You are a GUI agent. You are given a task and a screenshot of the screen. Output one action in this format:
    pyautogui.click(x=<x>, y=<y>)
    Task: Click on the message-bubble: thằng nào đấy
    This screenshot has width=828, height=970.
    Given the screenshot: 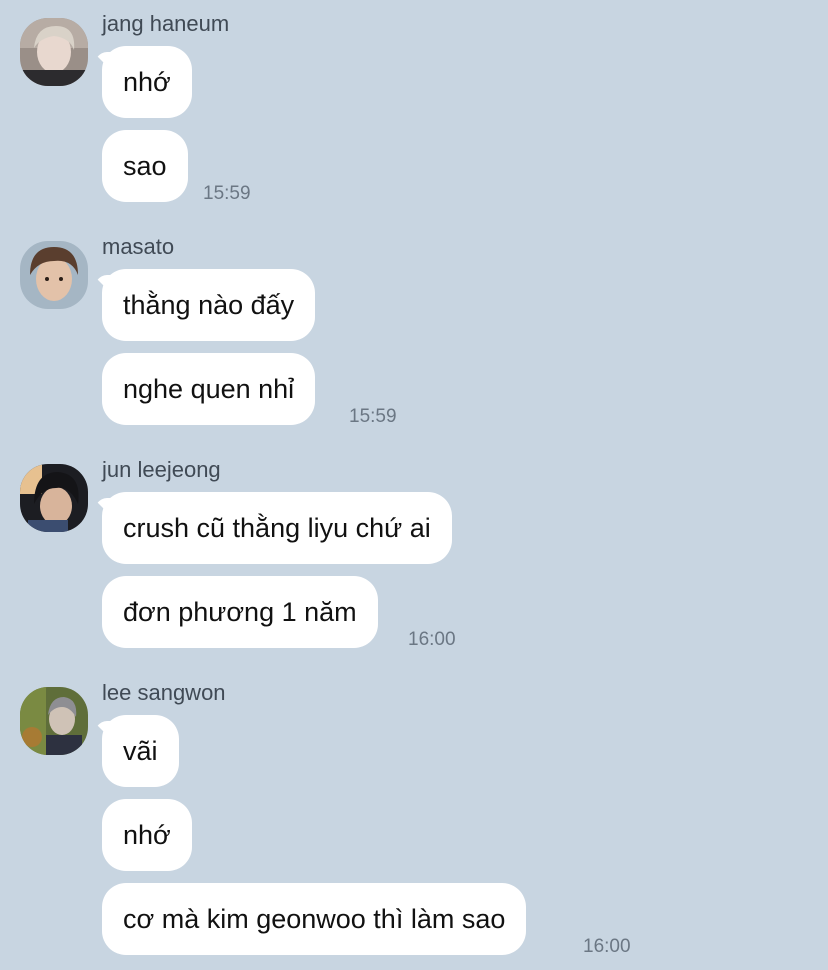 What is the action you would take?
    pyautogui.click(x=209, y=305)
    